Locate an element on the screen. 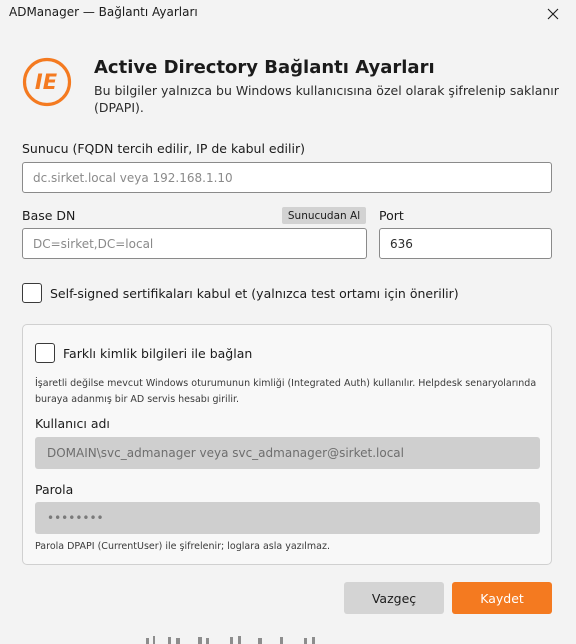 The width and height of the screenshot is (576, 644). close-icon is located at coordinates (553, 14).